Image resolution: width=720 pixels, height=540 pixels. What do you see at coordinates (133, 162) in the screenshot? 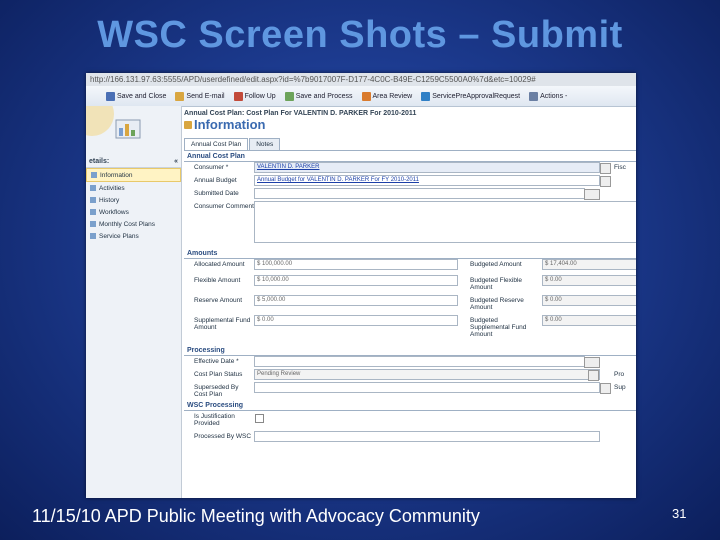
I see `sidebar-header: etails: «` at bounding box center [133, 162].